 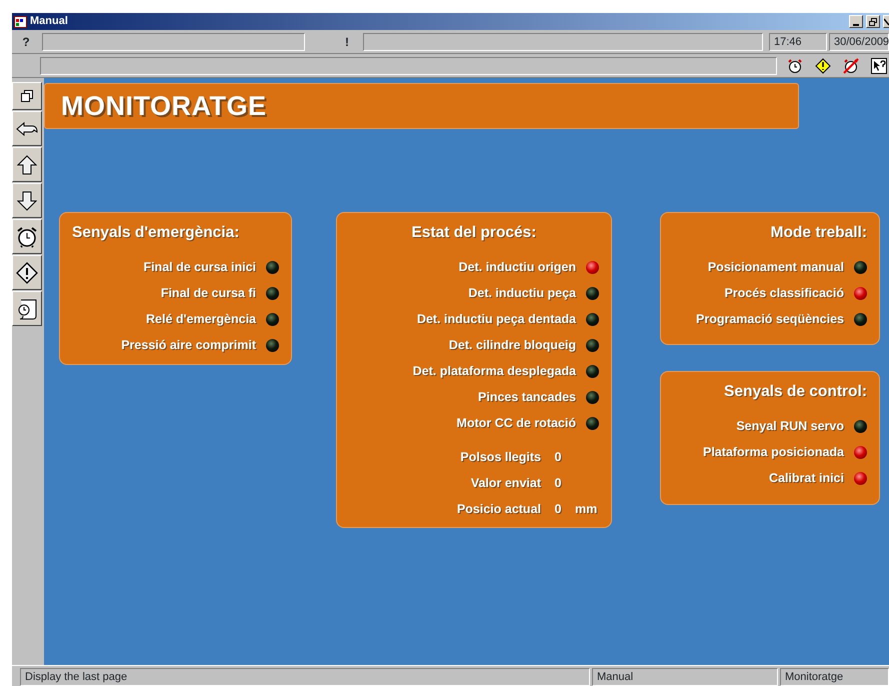 I want to click on signal-label: Plataforma posicionada, so click(x=773, y=452).